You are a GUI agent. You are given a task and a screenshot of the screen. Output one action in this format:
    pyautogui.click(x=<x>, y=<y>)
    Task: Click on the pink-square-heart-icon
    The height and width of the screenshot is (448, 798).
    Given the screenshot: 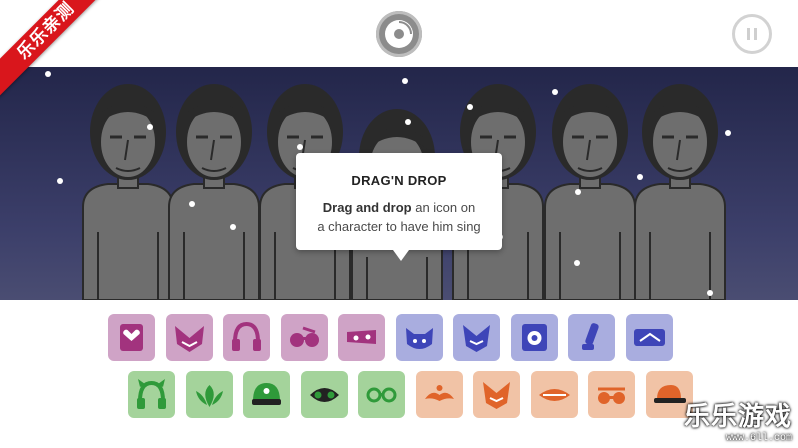 What is the action you would take?
    pyautogui.click(x=131, y=337)
    